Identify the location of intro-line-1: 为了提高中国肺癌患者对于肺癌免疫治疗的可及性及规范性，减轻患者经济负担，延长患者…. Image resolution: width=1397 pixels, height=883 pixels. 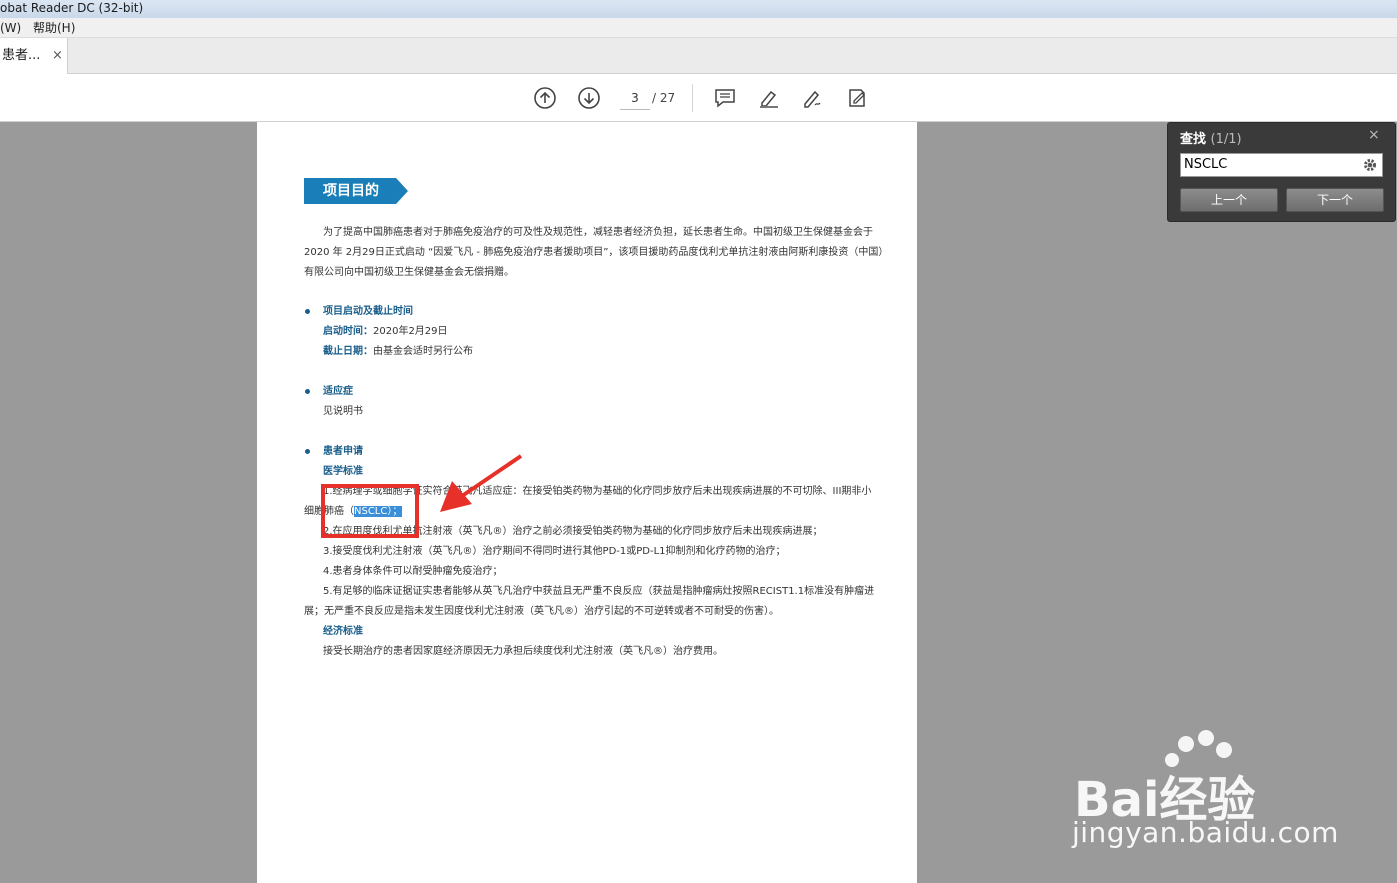
(598, 232).